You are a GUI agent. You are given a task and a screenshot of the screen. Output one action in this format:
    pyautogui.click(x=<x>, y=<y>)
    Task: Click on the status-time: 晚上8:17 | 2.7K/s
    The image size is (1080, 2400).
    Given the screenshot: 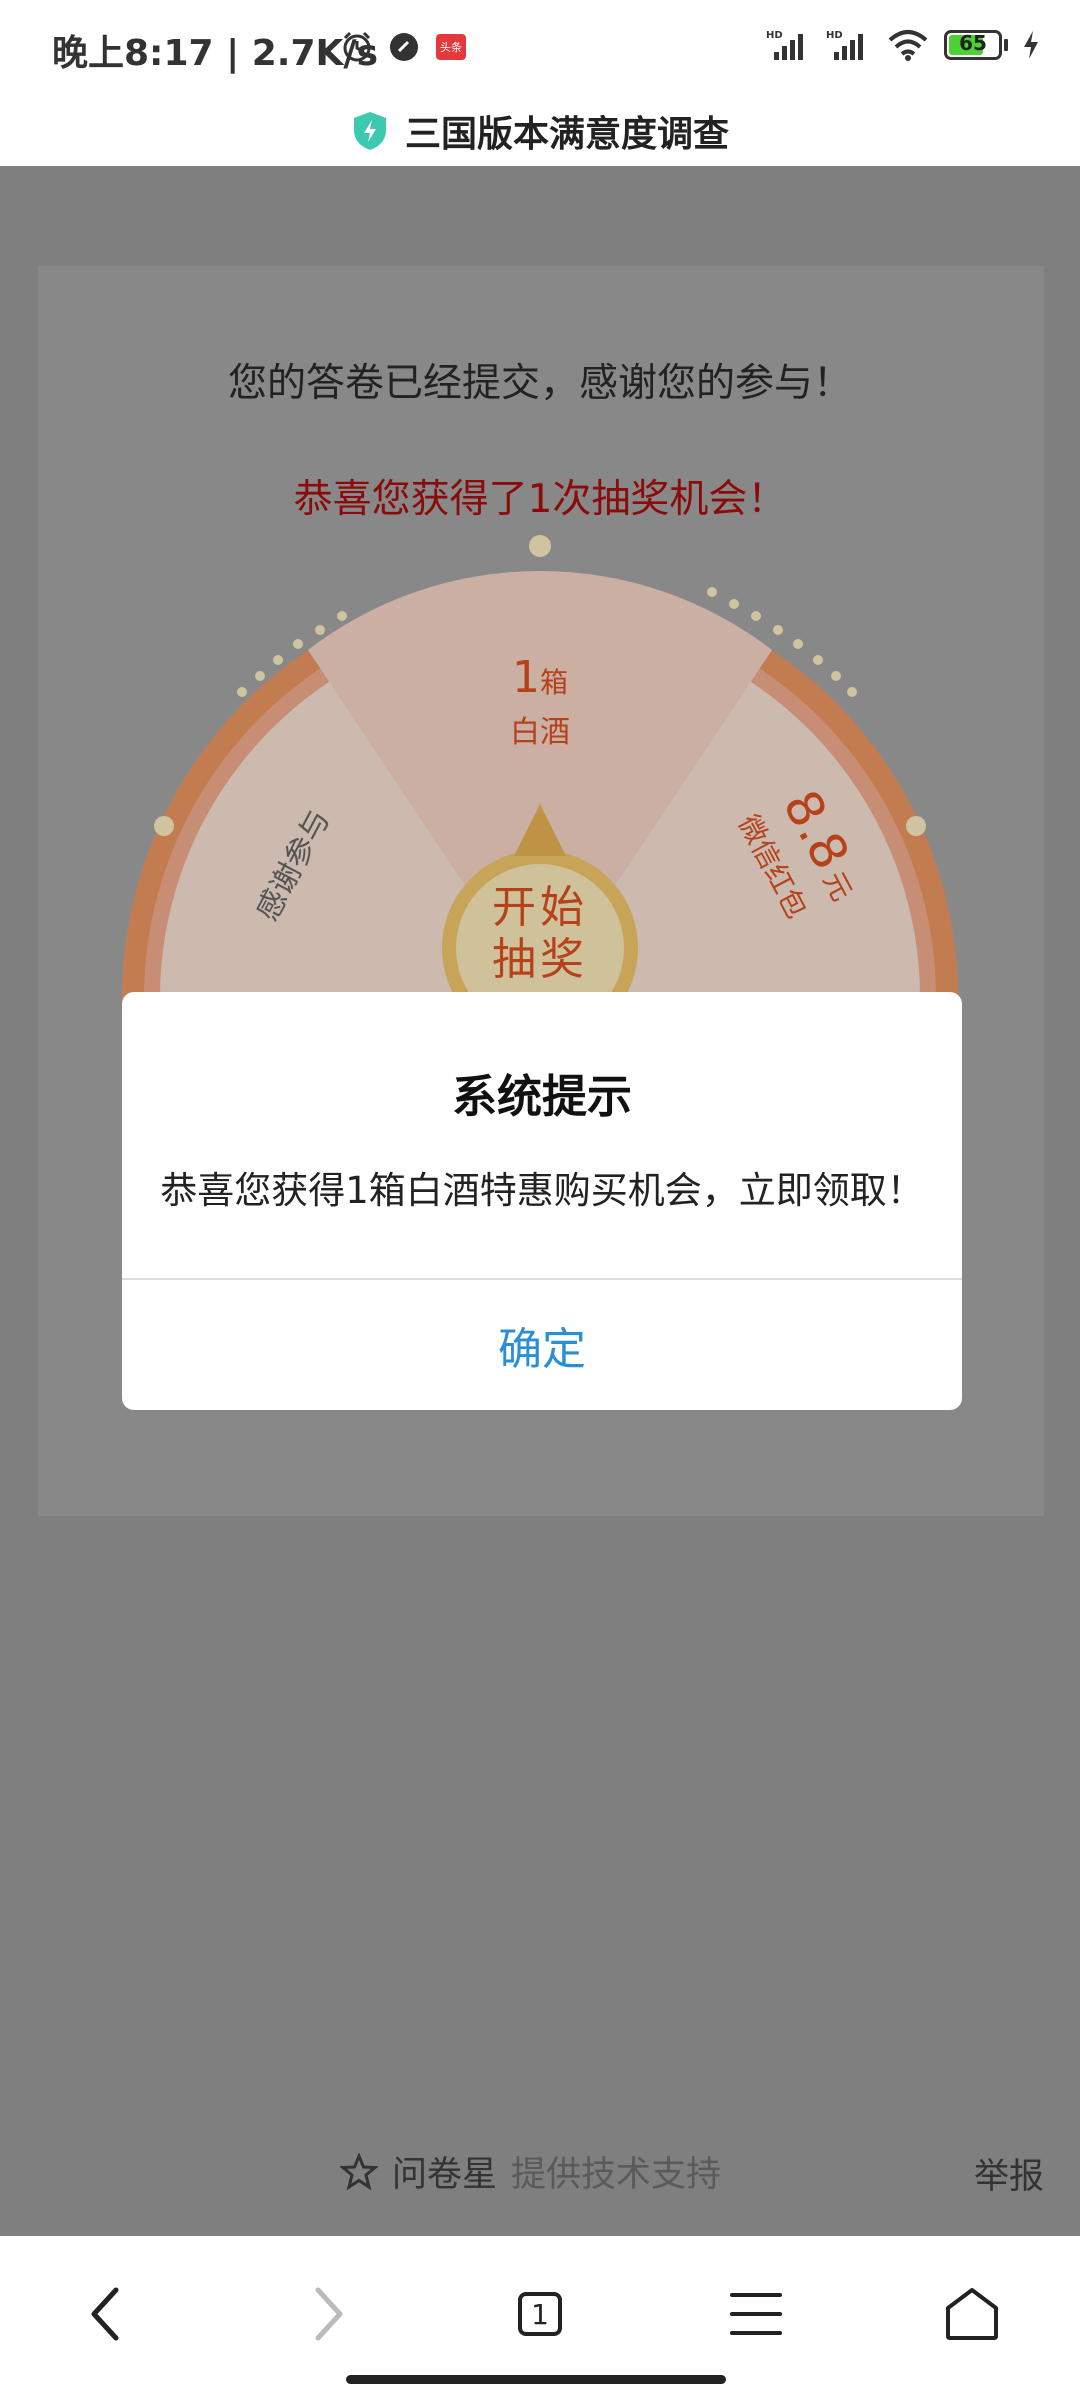 What is the action you would take?
    pyautogui.click(x=215, y=53)
    